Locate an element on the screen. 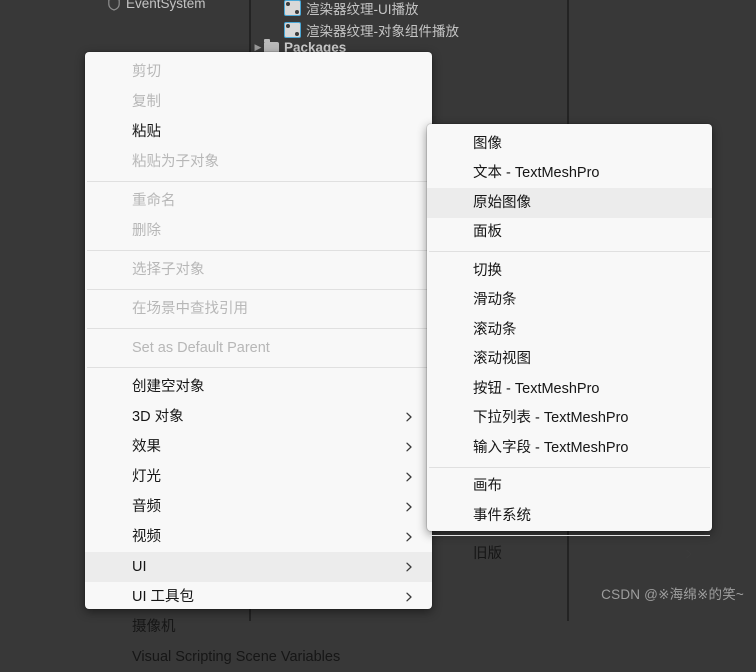 The width and height of the screenshot is (756, 672). menu-item-label: 灯光 is located at coordinates (146, 476).